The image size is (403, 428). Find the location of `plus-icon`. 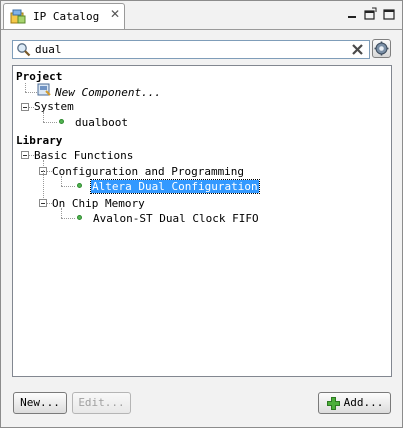

plus-icon is located at coordinates (333, 403).